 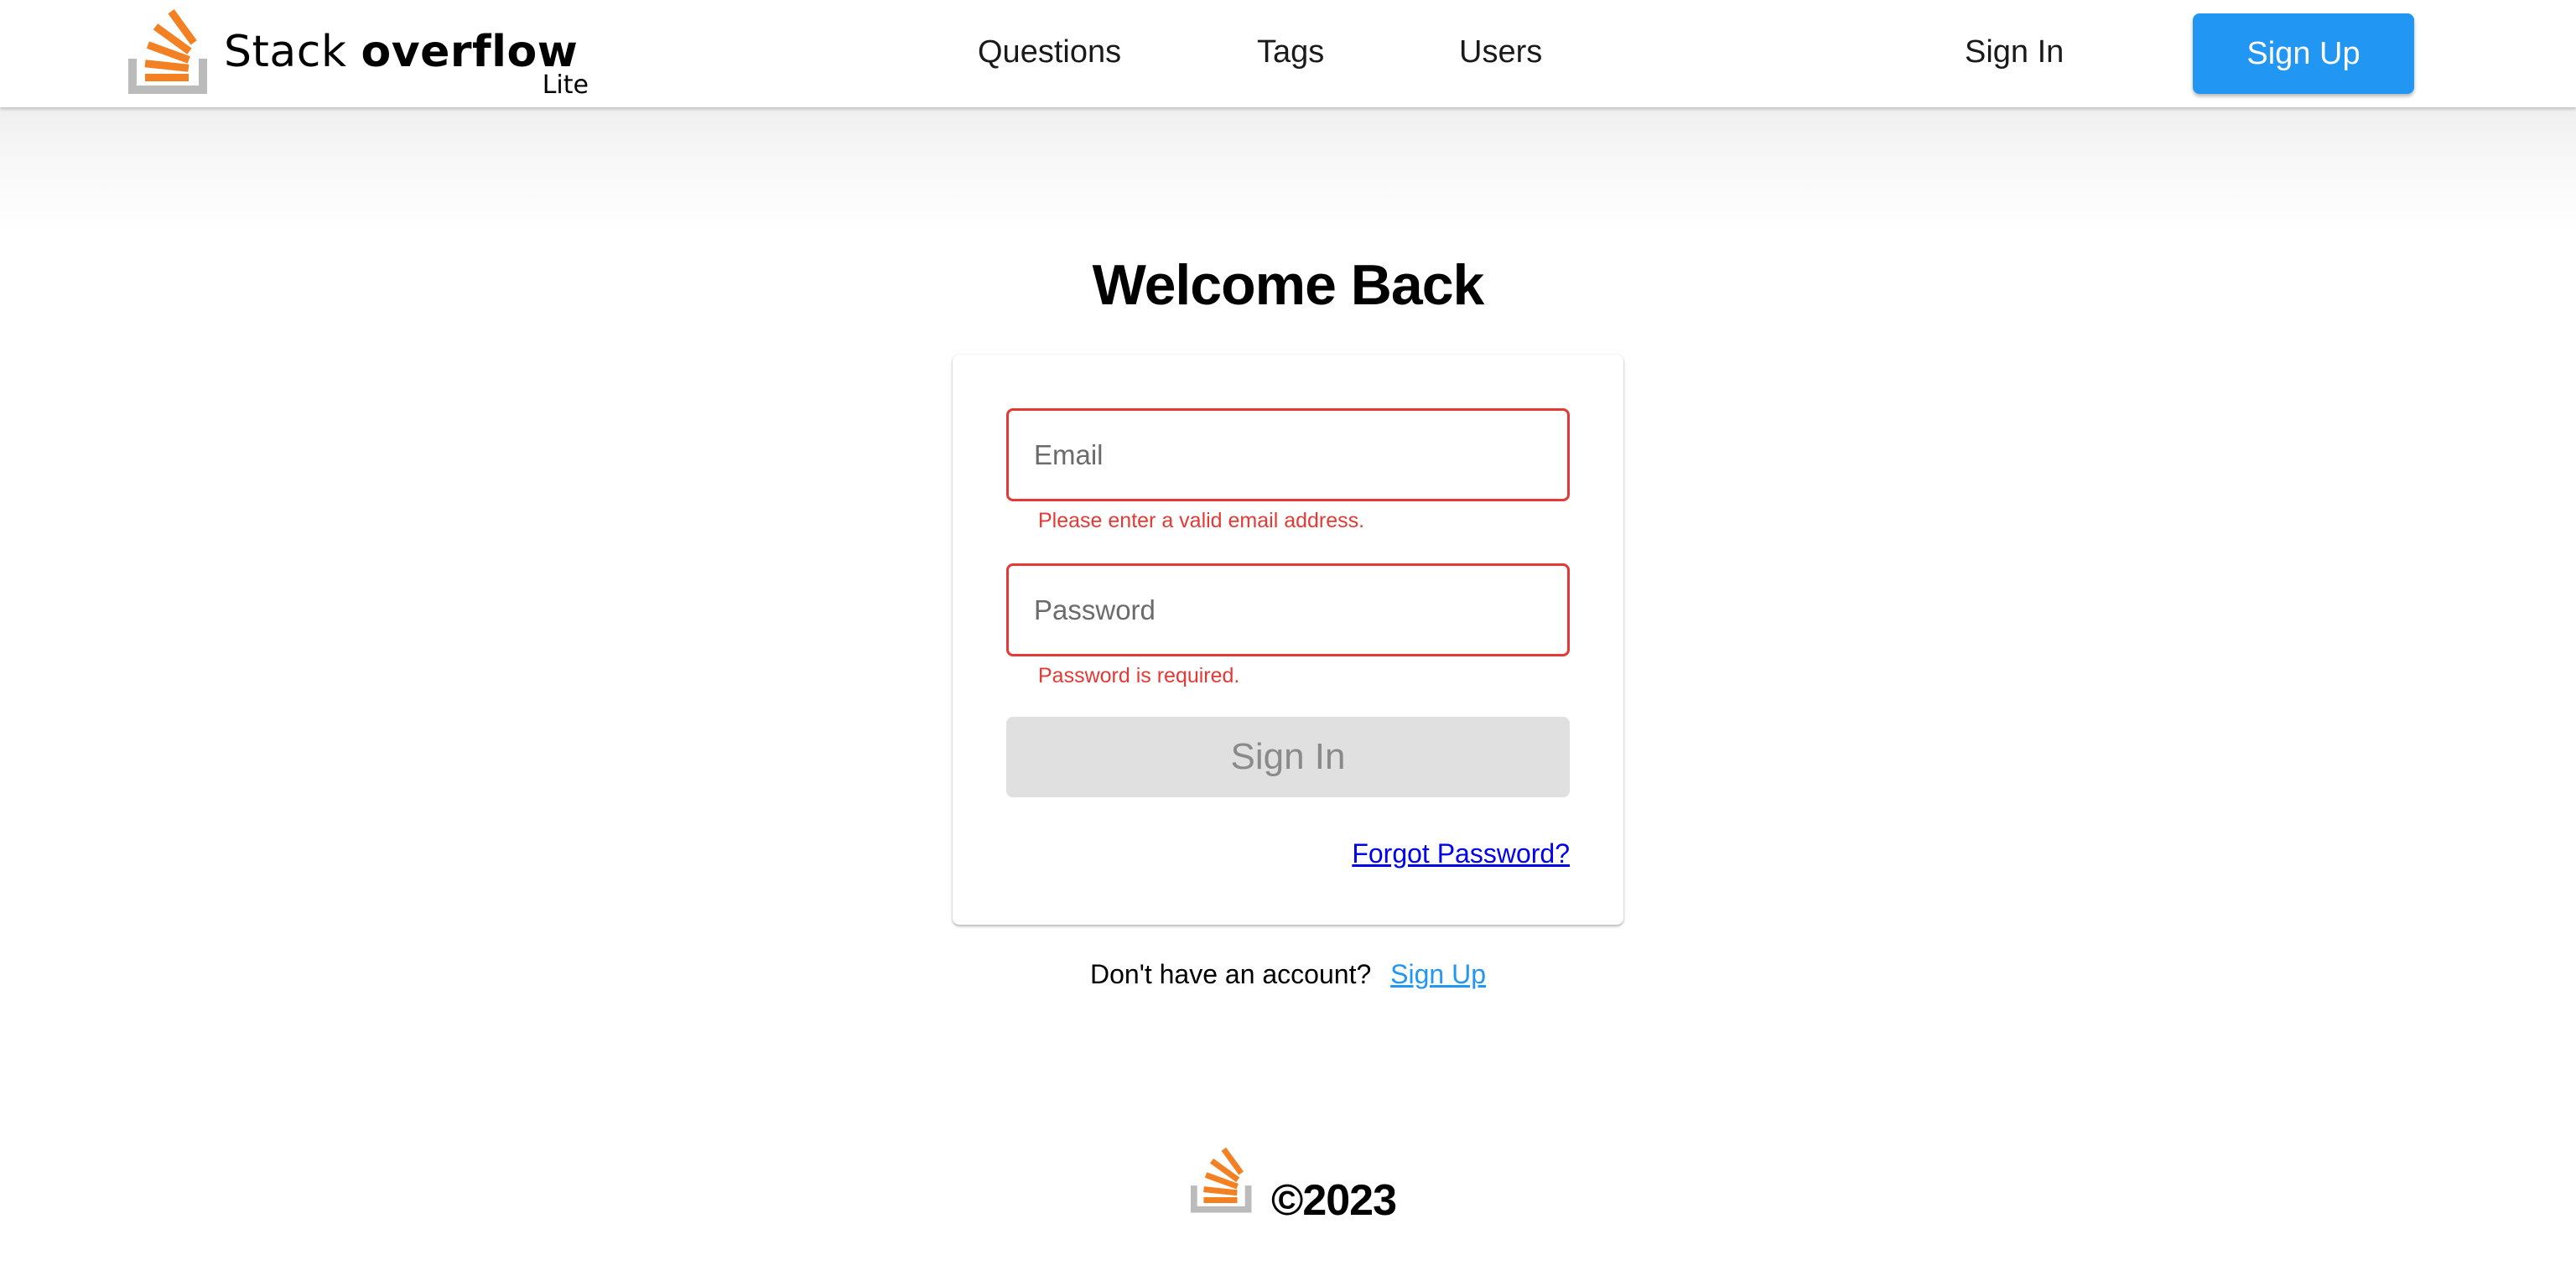 I want to click on logo-text-stack: Stack, so click(x=285, y=52).